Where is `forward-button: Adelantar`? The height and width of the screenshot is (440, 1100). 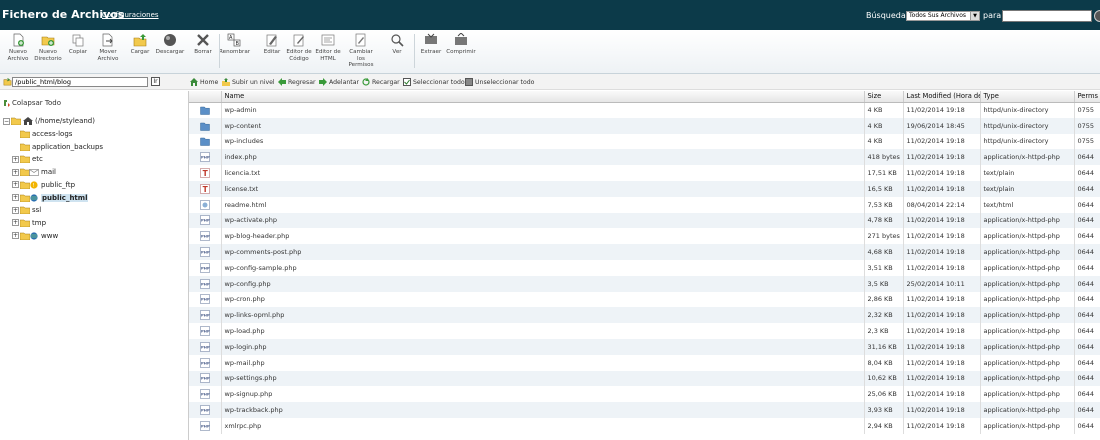 forward-button: Adelantar is located at coordinates (339, 82).